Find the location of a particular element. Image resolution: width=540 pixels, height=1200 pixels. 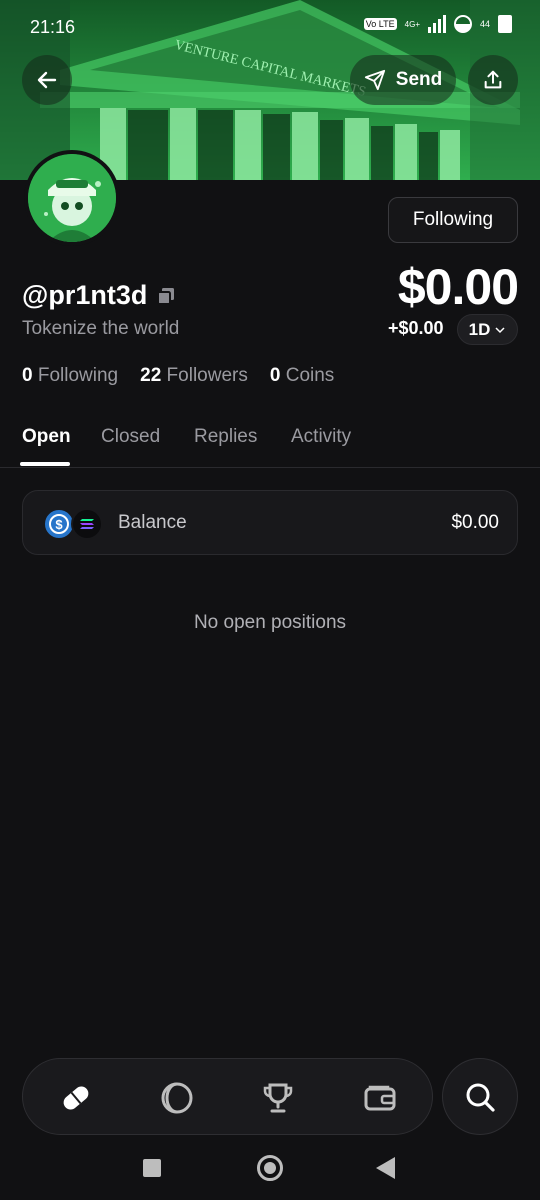

share-button is located at coordinates (493, 80).